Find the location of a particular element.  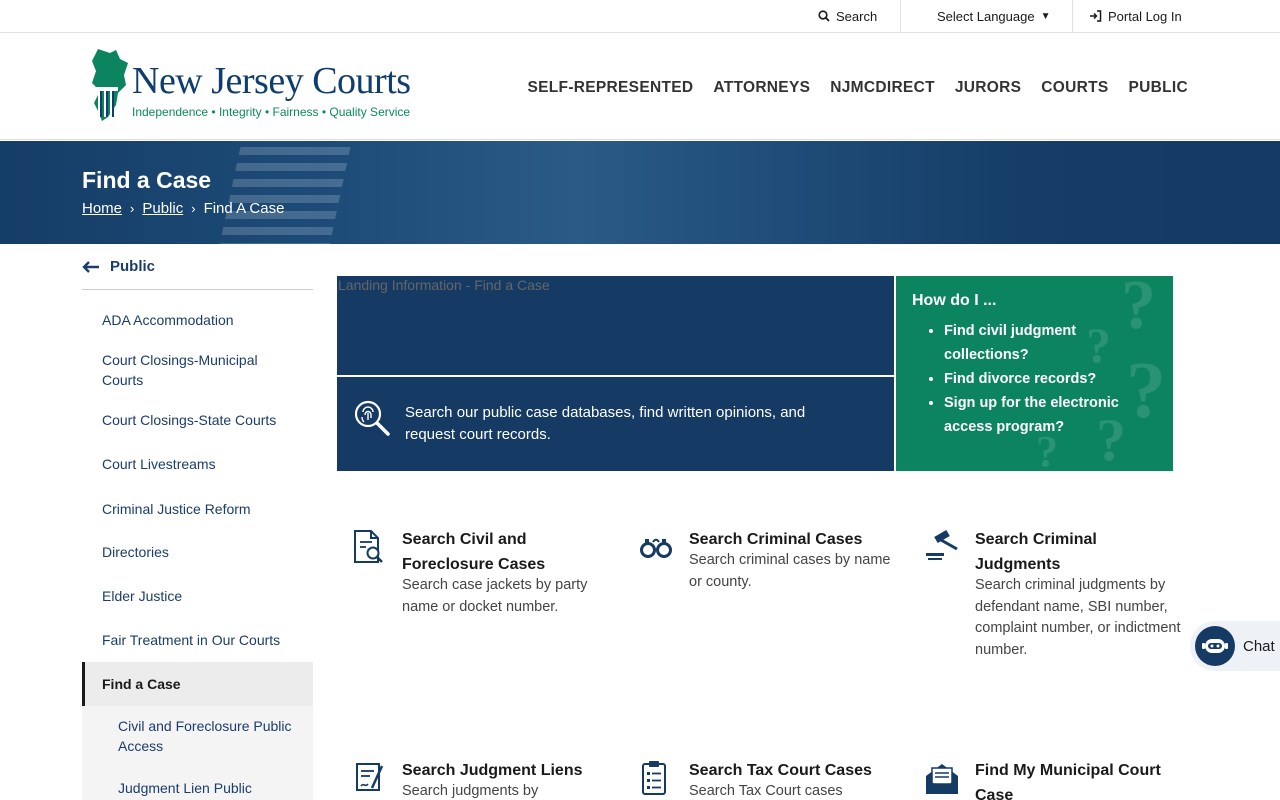

card-title: Search Criminal Cases is located at coordinates (776, 539).